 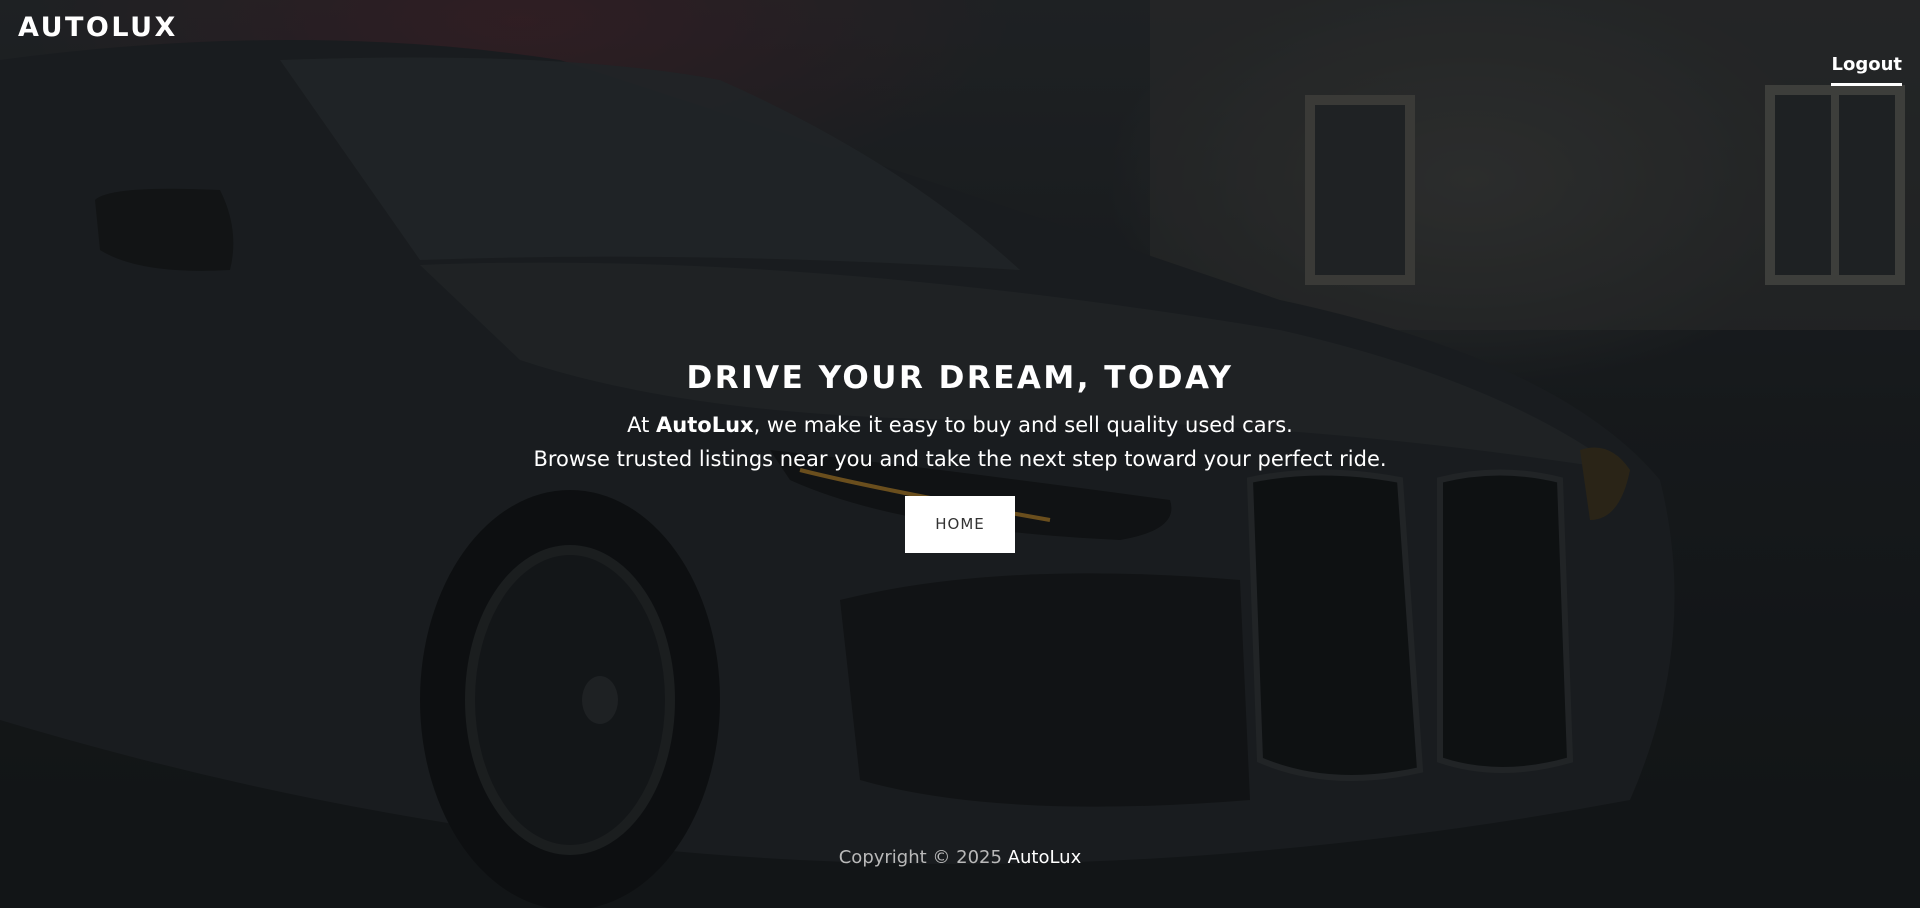 I want to click on copyright-brand: AutoLux, so click(x=1044, y=857).